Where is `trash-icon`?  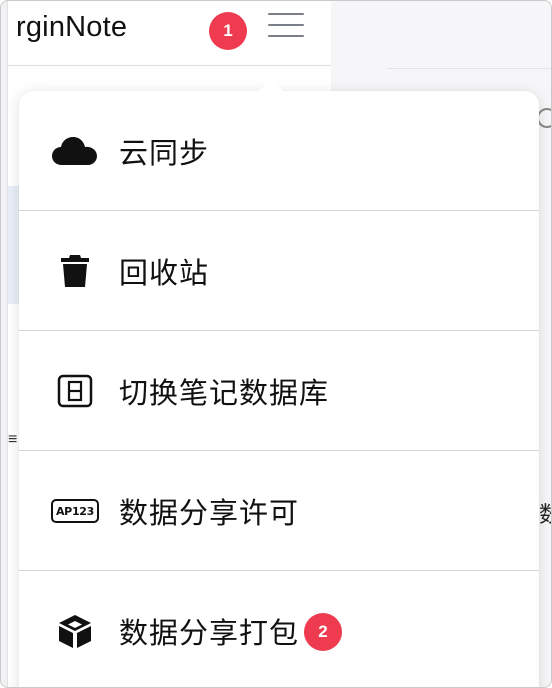
trash-icon is located at coordinates (75, 271).